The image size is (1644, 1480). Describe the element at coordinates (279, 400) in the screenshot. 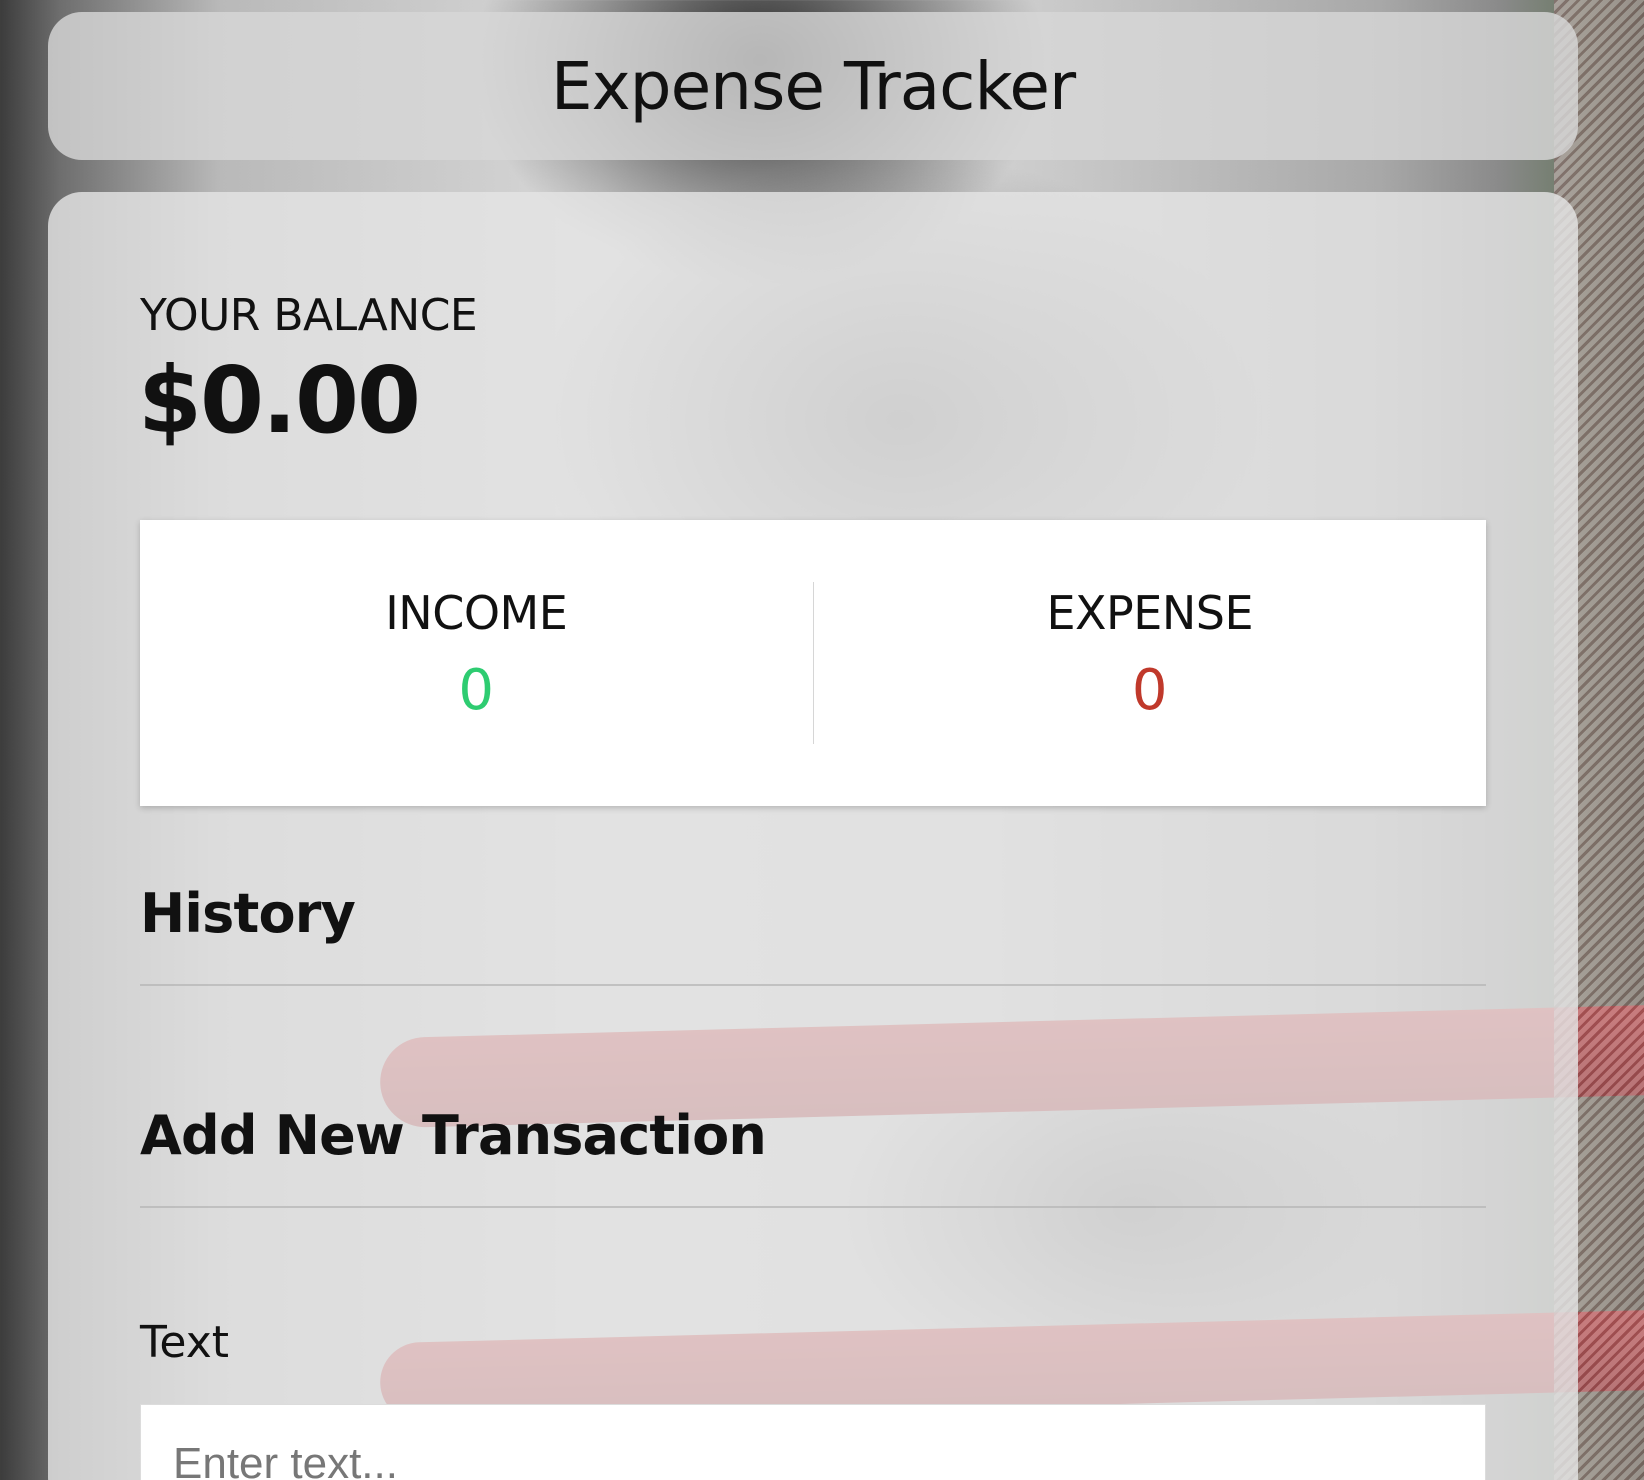

I see `balance-value: $0.00` at that location.